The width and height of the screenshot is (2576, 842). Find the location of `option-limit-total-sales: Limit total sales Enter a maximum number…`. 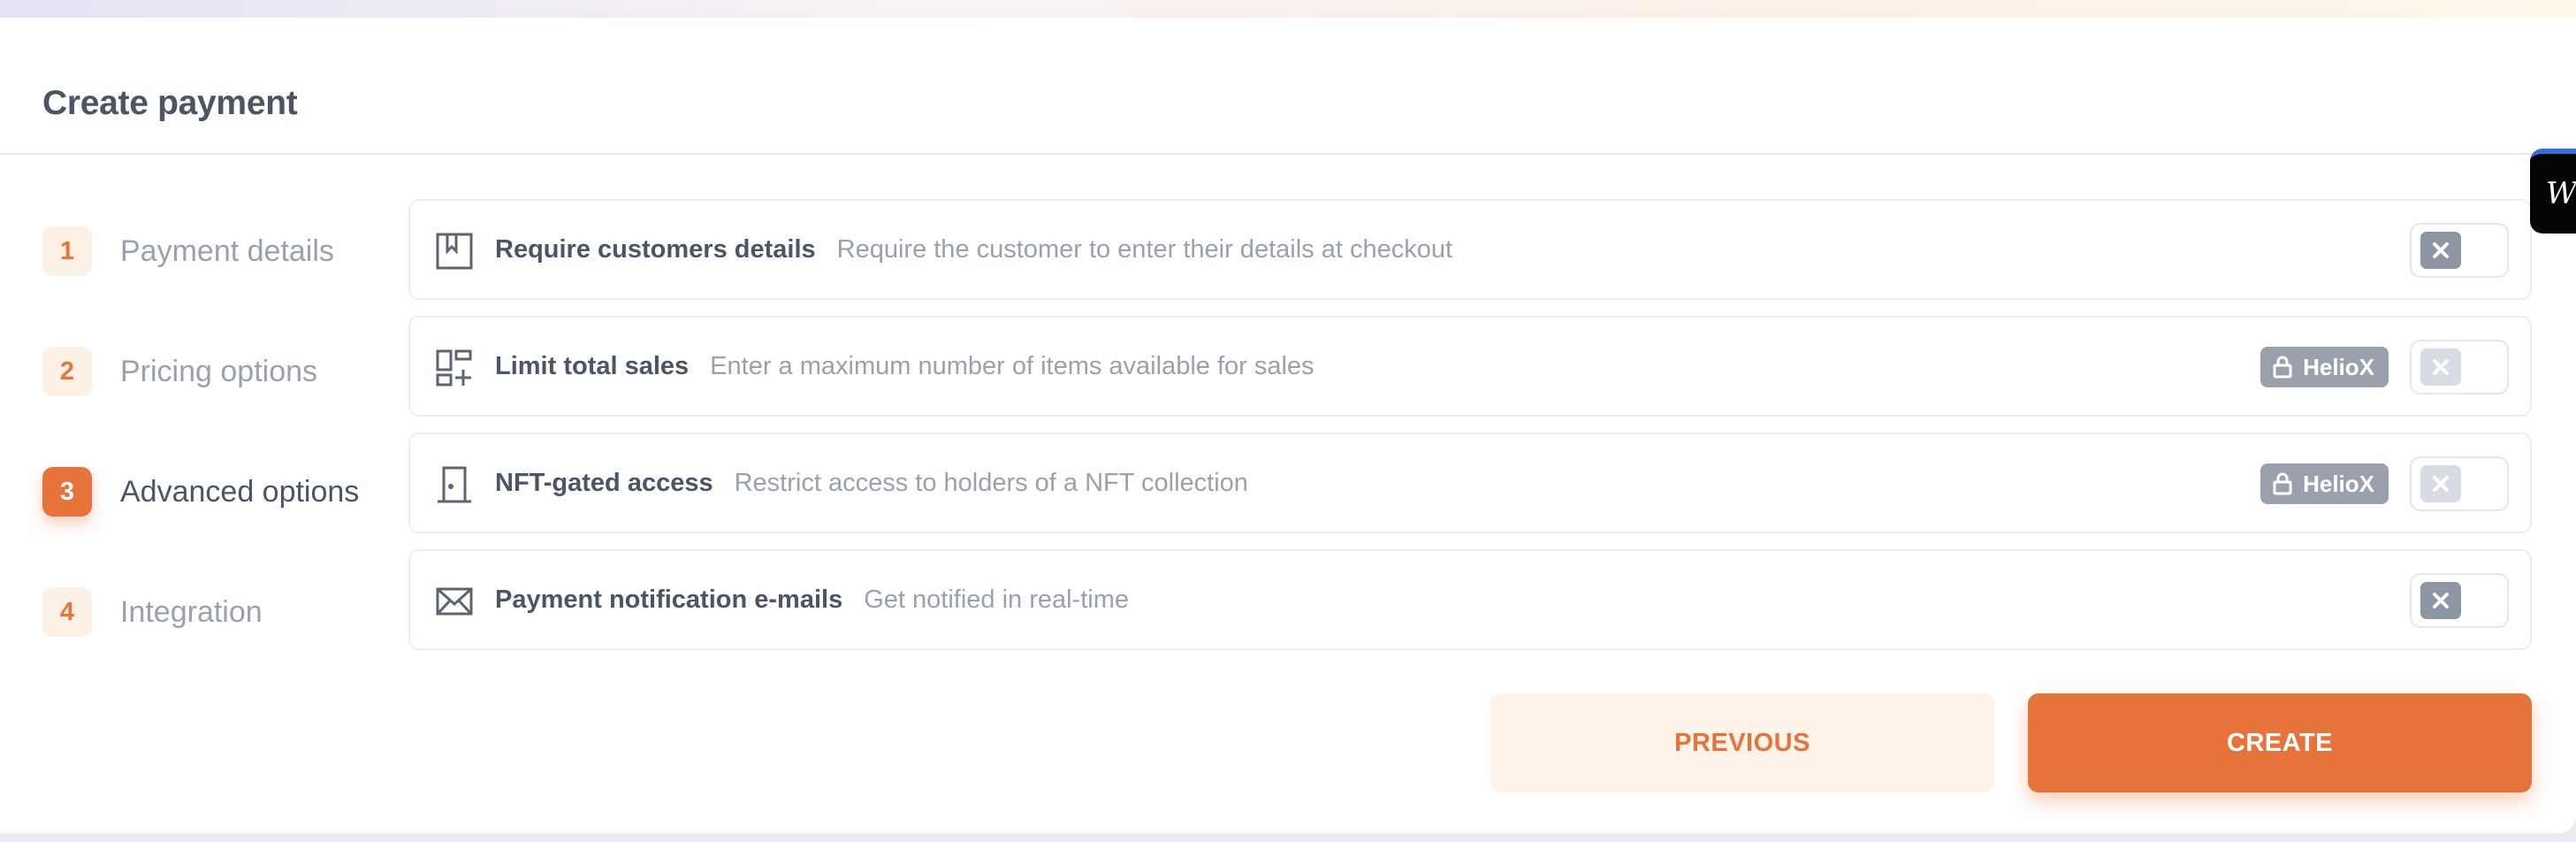

option-limit-total-sales: Limit total sales Enter a maximum number… is located at coordinates (1470, 366).